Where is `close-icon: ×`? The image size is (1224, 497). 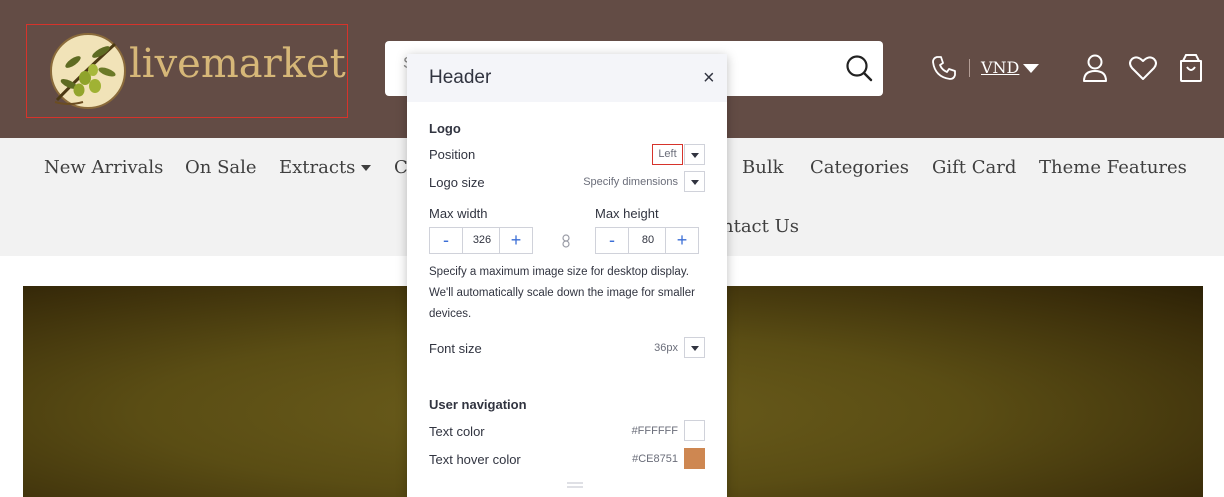
close-icon: × is located at coordinates (709, 78).